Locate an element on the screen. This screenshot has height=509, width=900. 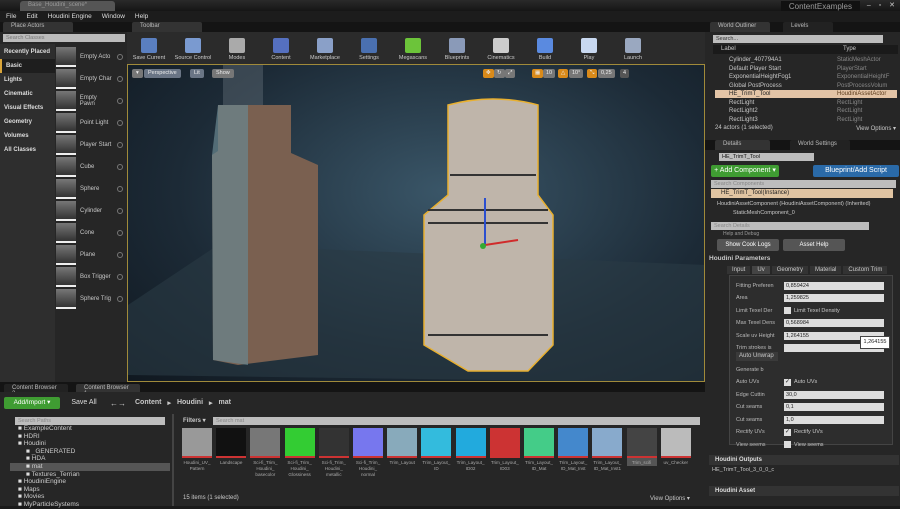
checkbox is located at coordinates (787, 310).